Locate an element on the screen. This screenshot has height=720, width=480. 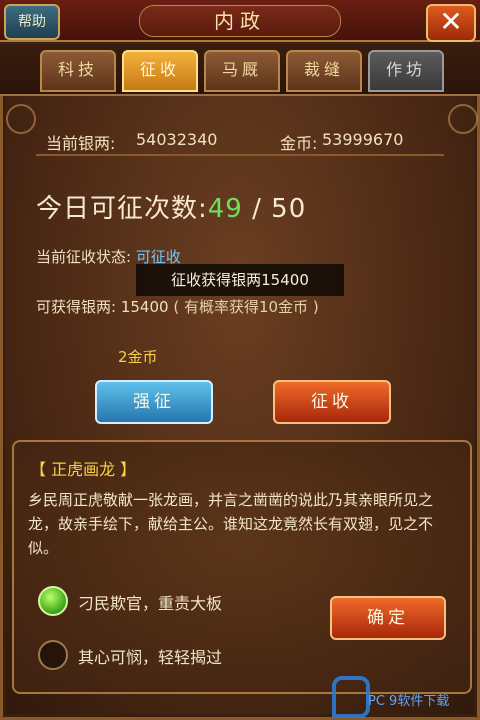
tab-bar: 科技 征收 马厩 裁缝 作坊 is located at coordinates (240, 69).